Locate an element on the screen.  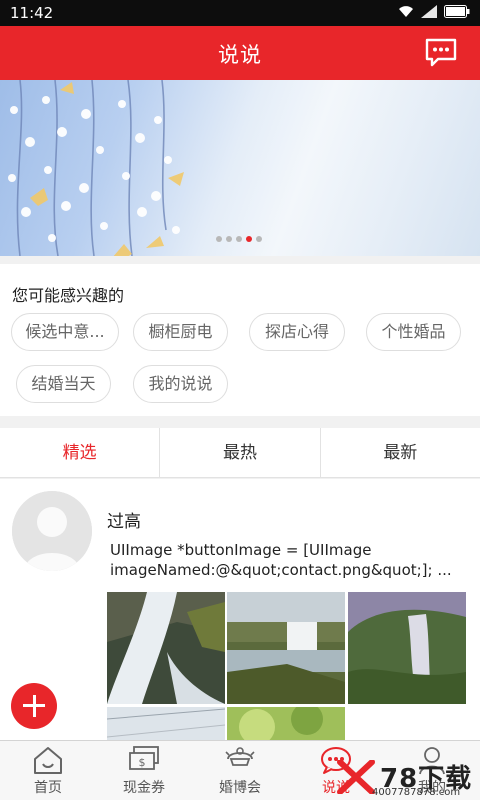
watermark-x-icon is located at coordinates (356, 777).